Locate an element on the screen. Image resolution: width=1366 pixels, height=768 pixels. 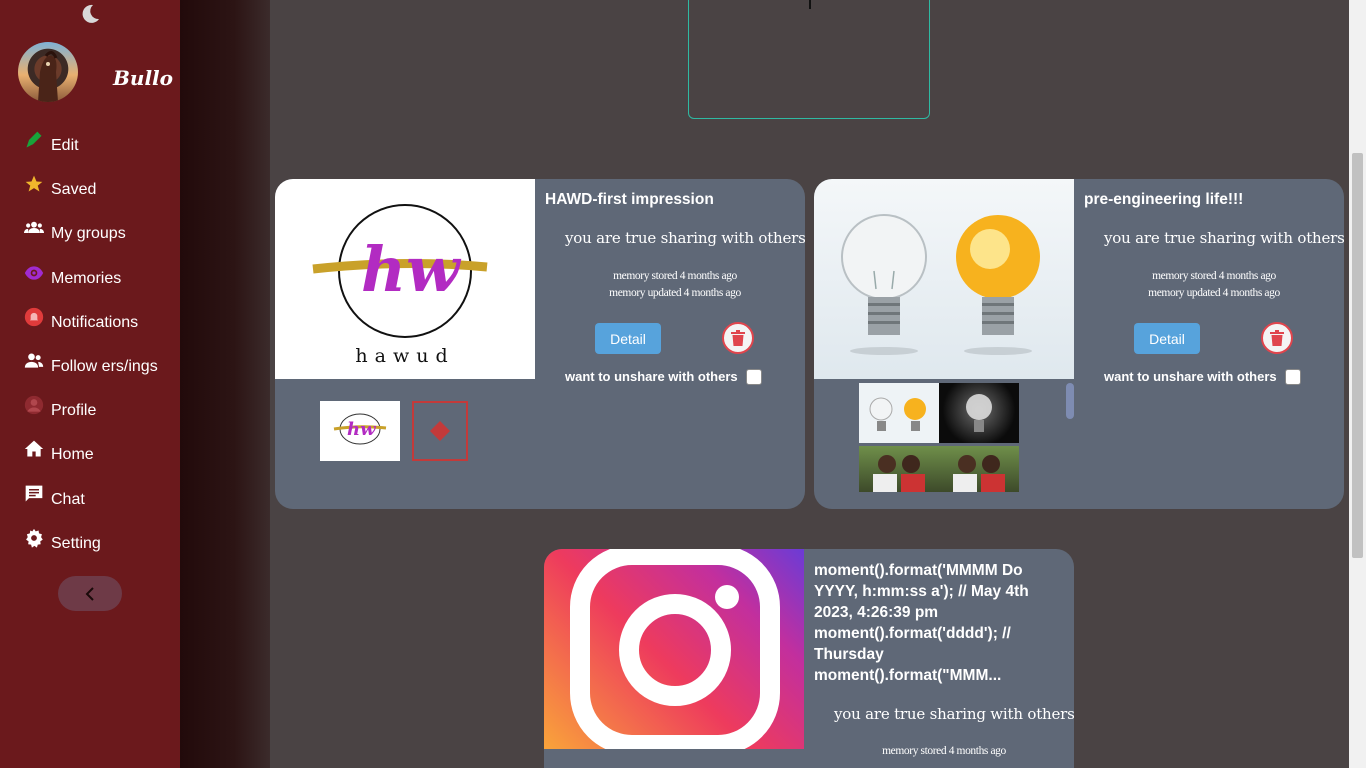
card-title: HAWD-first impression is located at coordinates (629, 199).